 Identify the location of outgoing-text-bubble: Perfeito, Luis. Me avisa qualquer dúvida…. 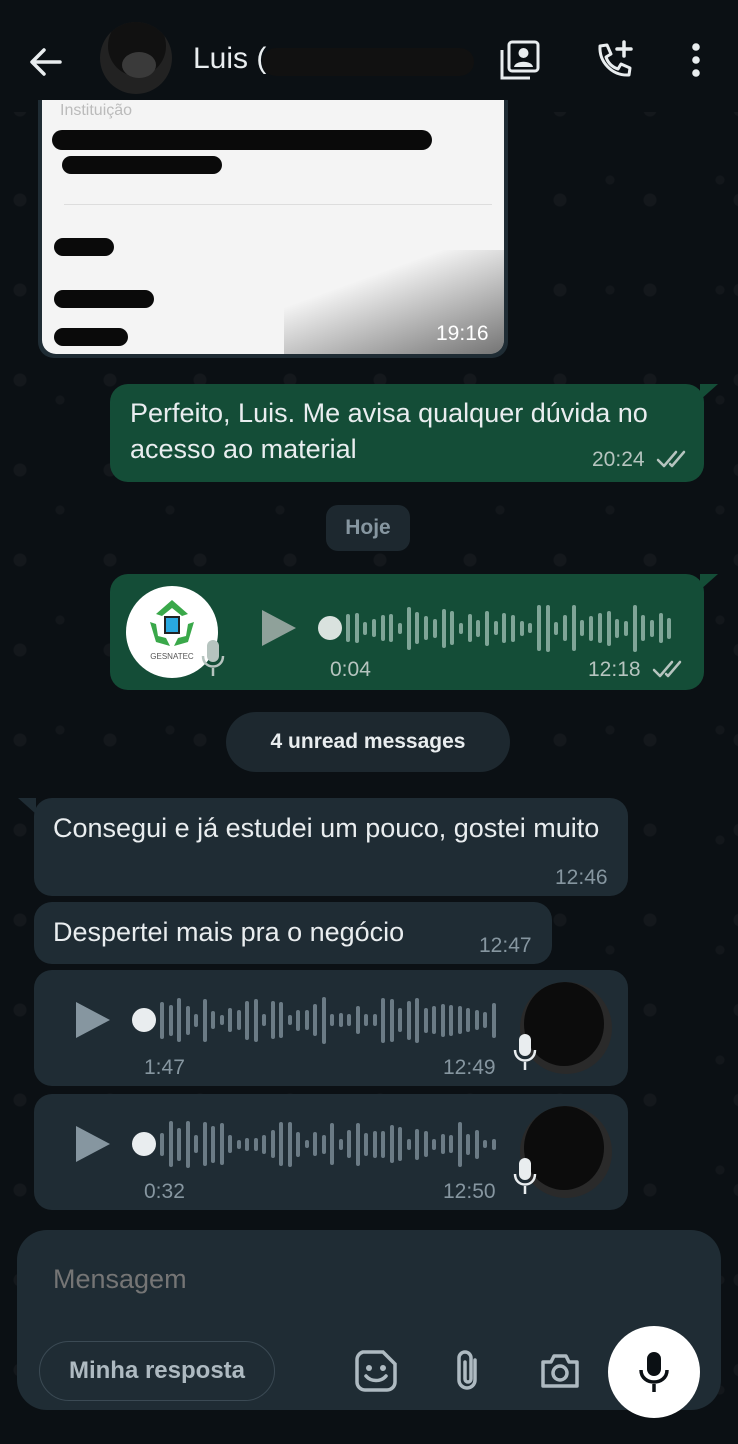
(407, 433).